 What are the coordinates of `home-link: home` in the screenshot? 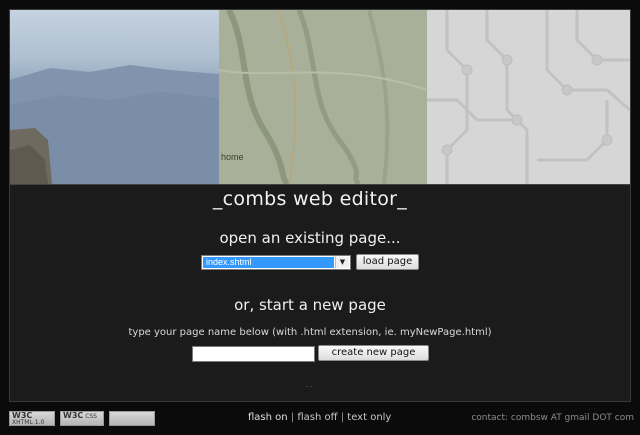 It's located at (232, 157).